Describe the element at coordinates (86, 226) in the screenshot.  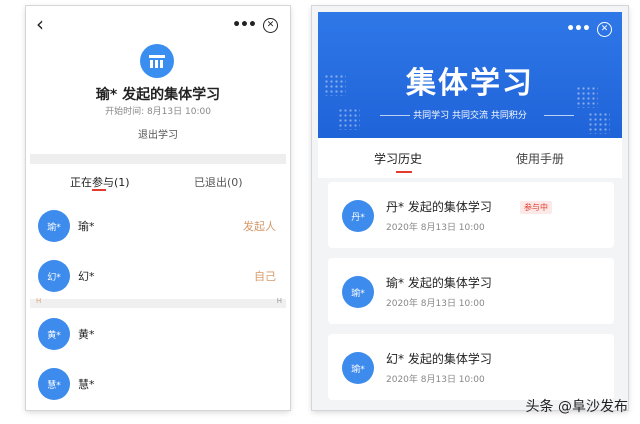
I see `member-name: 瑜*` at that location.